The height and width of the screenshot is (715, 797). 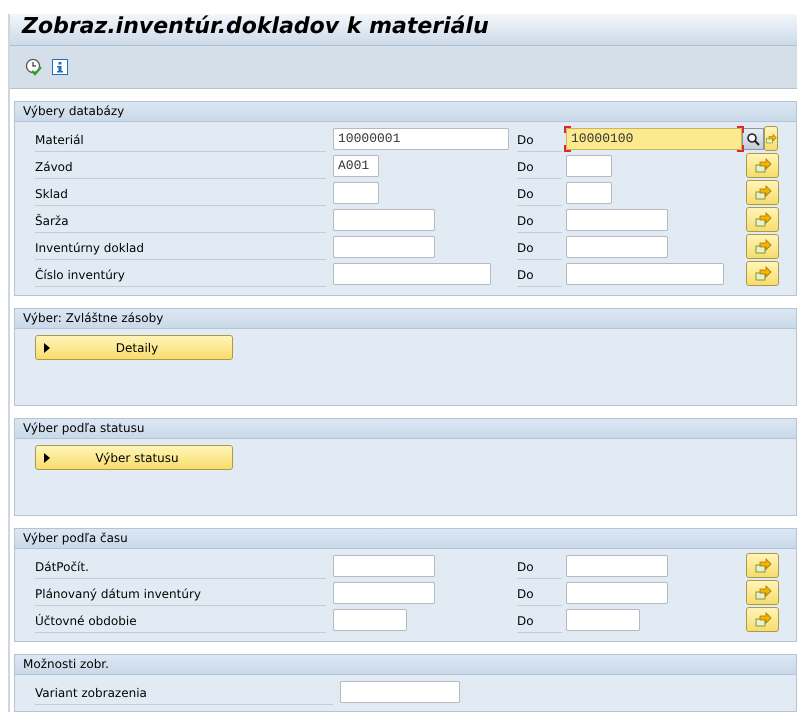 What do you see at coordinates (403, 30) in the screenshot?
I see `window-title: Zobraz.inventúr.dokladov k materiálu` at bounding box center [403, 30].